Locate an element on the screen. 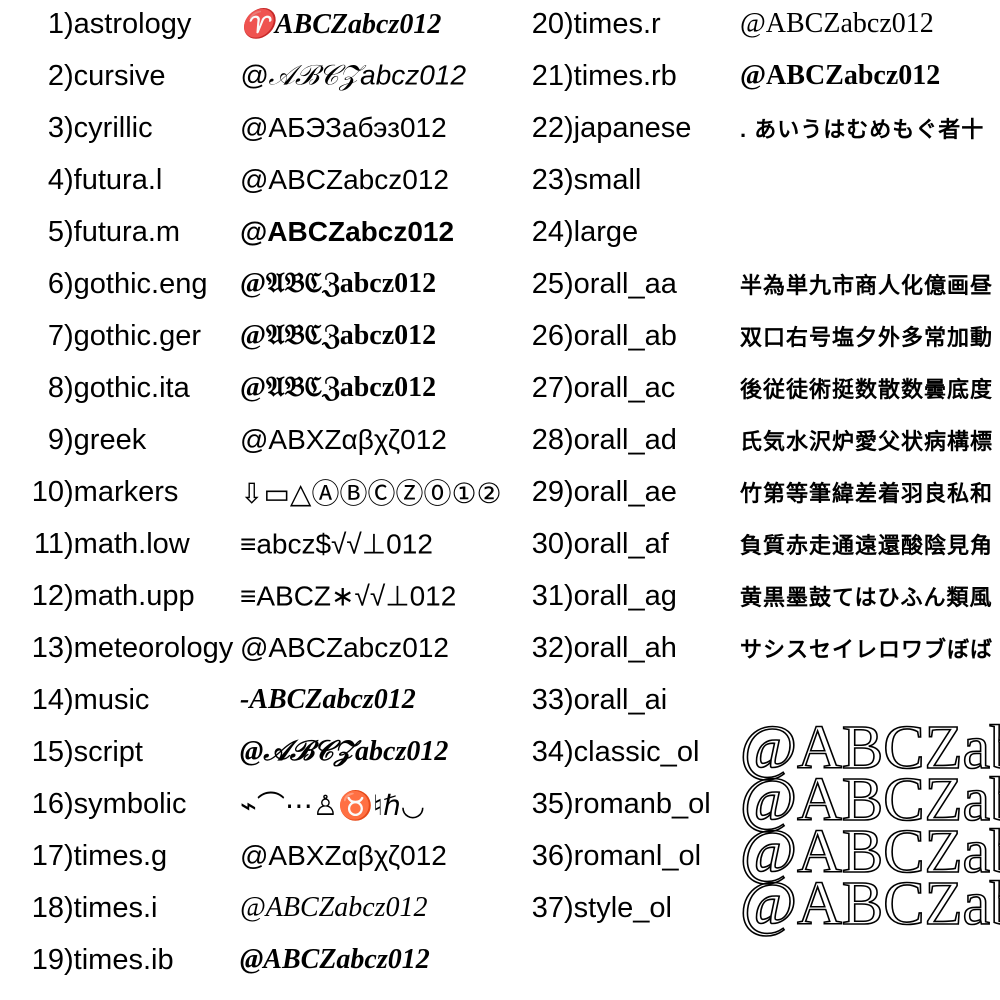 The image size is (1000, 1000). font-name-label: times.i is located at coordinates (115, 907).